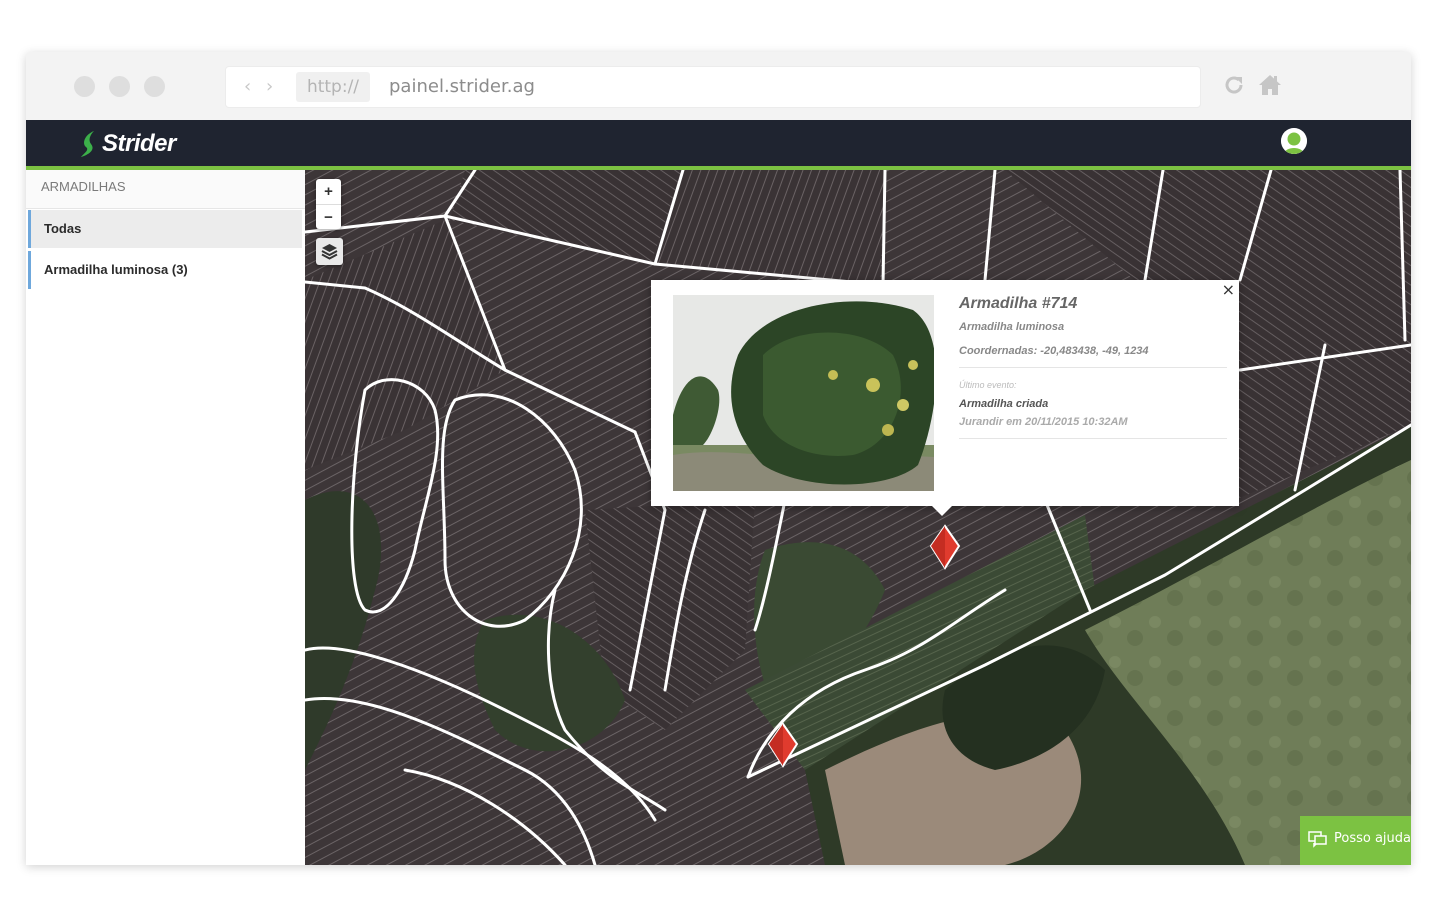 This screenshot has width=1431, height=900. Describe the element at coordinates (1093, 385) in the screenshot. I see `last-event-label: Último evento:` at that location.